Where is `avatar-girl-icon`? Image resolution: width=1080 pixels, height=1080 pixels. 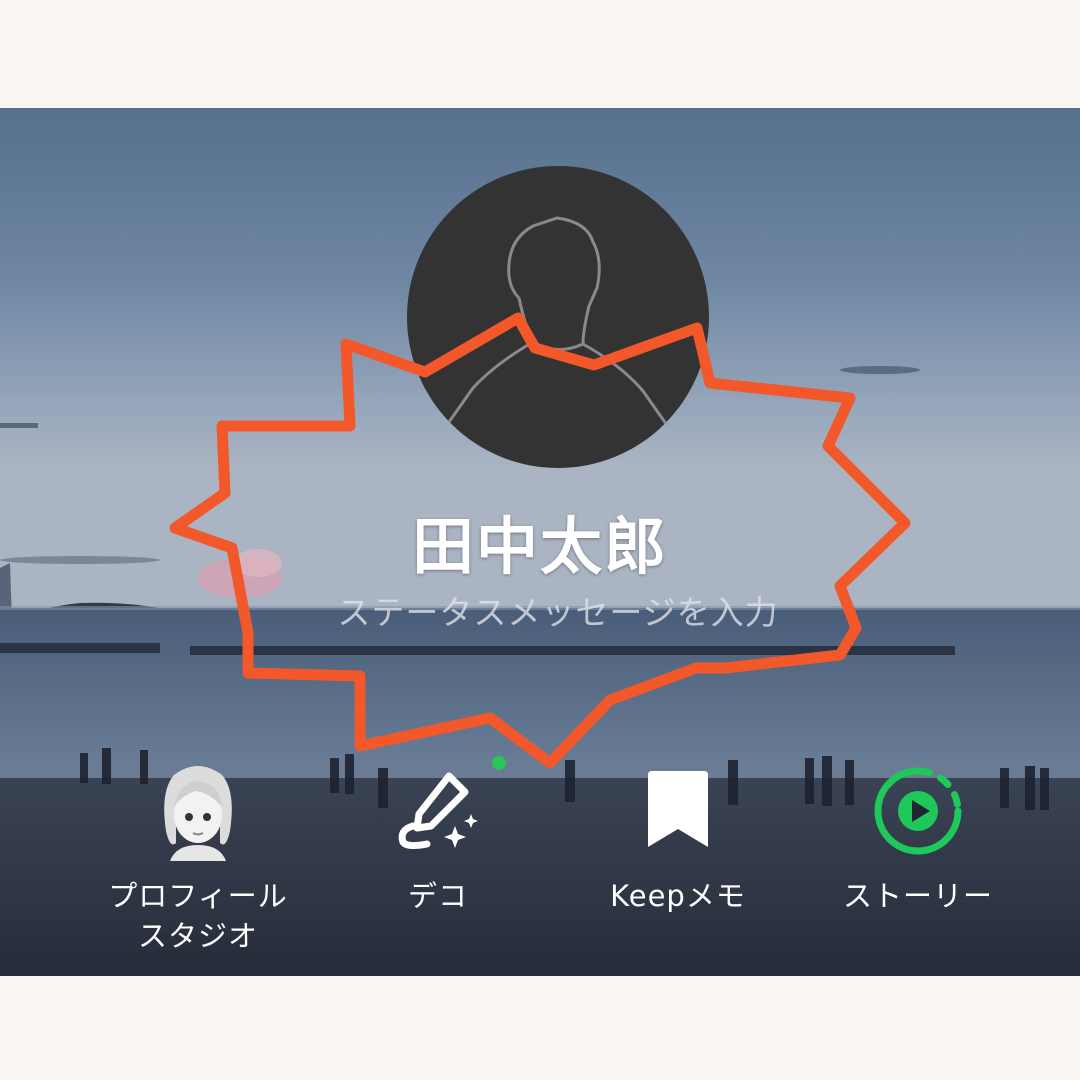 avatar-girl-icon is located at coordinates (198, 813).